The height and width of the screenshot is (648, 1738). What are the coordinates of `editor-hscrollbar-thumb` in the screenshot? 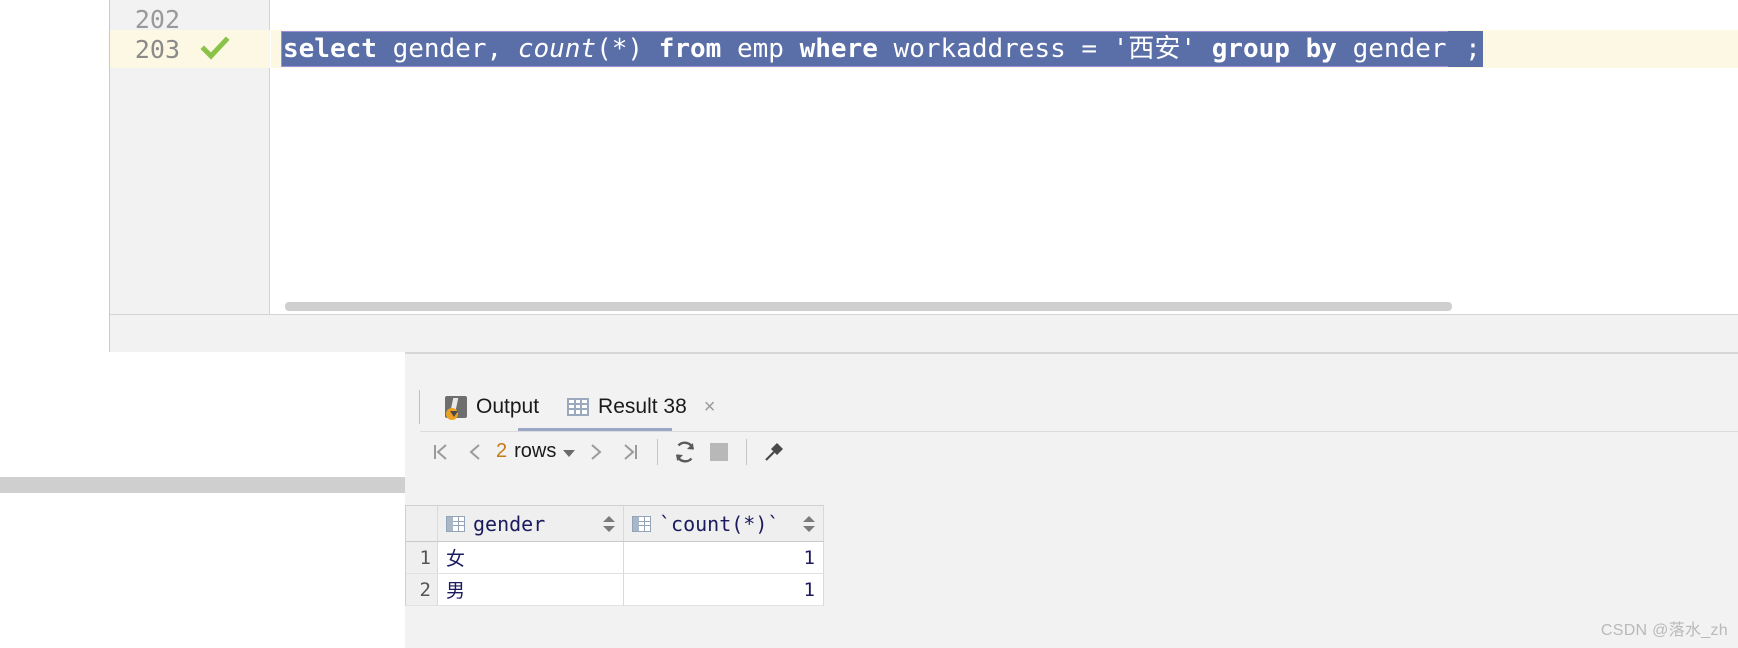 It's located at (868, 306).